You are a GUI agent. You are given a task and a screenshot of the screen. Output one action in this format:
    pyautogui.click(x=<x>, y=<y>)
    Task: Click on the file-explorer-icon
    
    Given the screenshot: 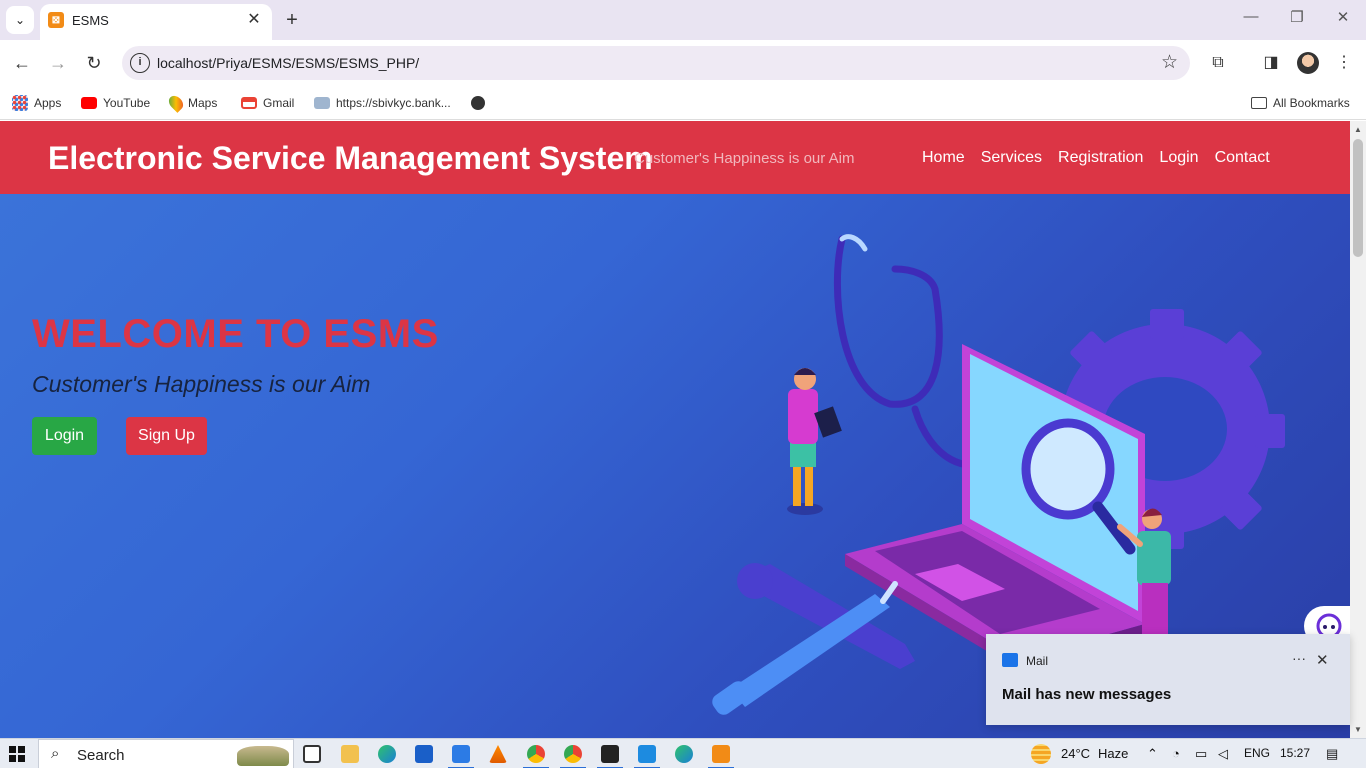 What is the action you would take?
    pyautogui.click(x=350, y=754)
    